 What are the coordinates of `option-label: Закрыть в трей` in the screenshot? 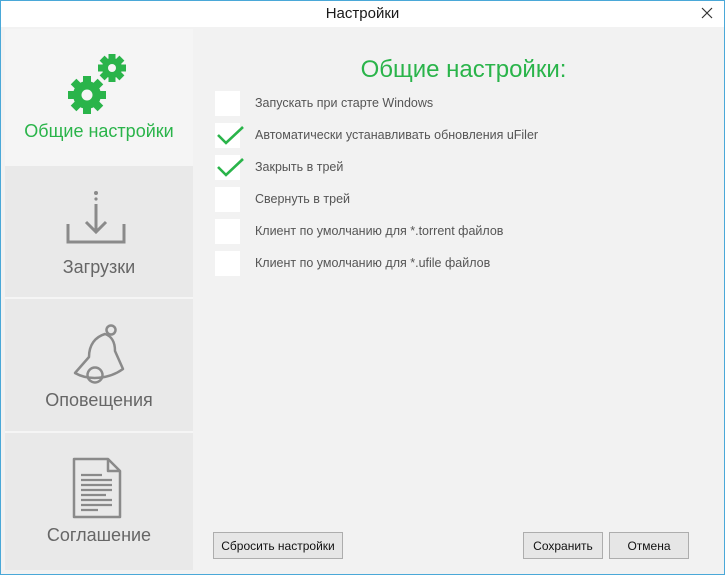 It's located at (299, 167).